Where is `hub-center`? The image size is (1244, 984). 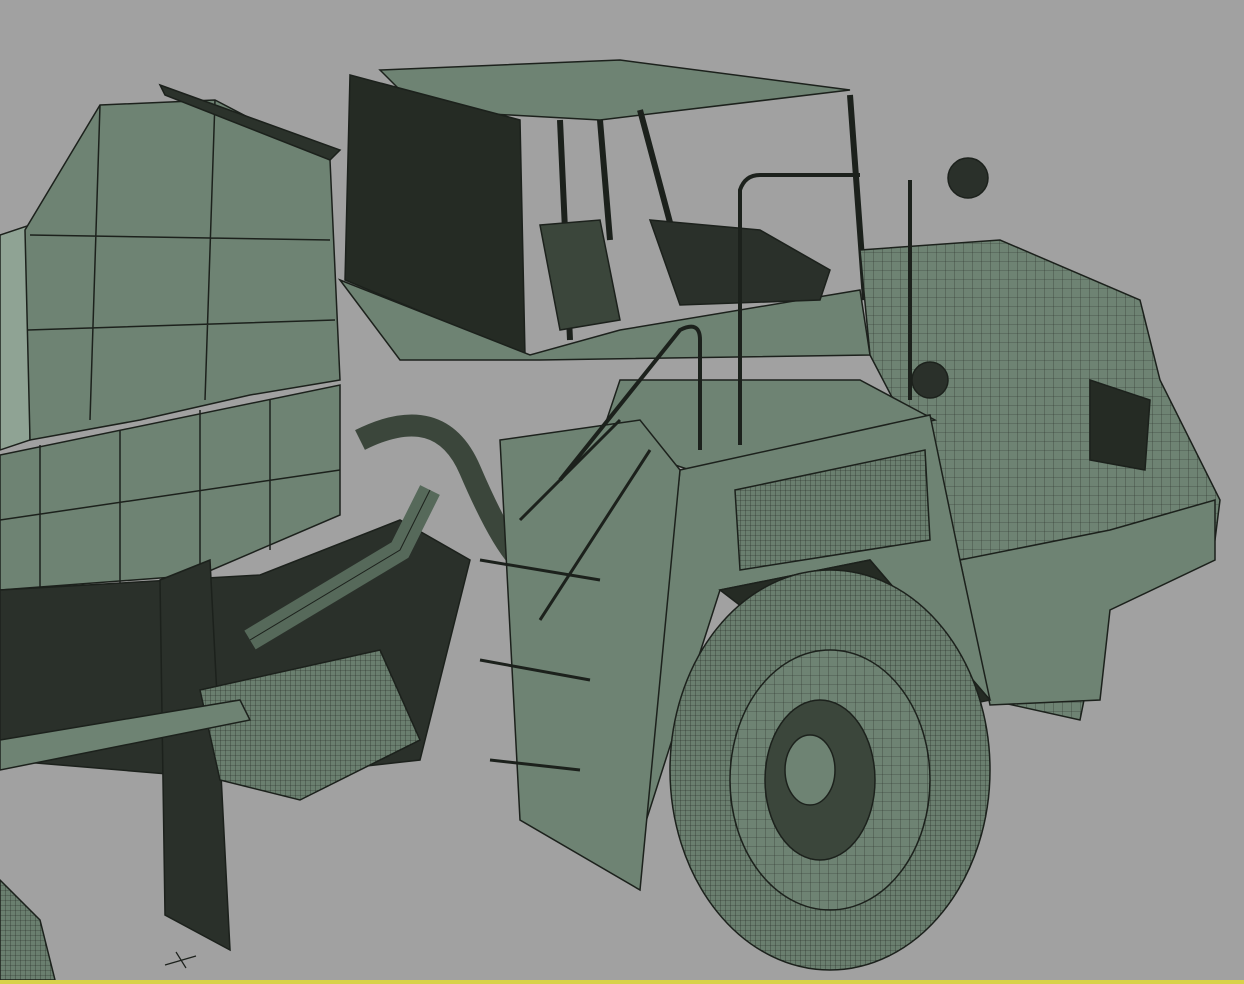
hub-center is located at coordinates (810, 770).